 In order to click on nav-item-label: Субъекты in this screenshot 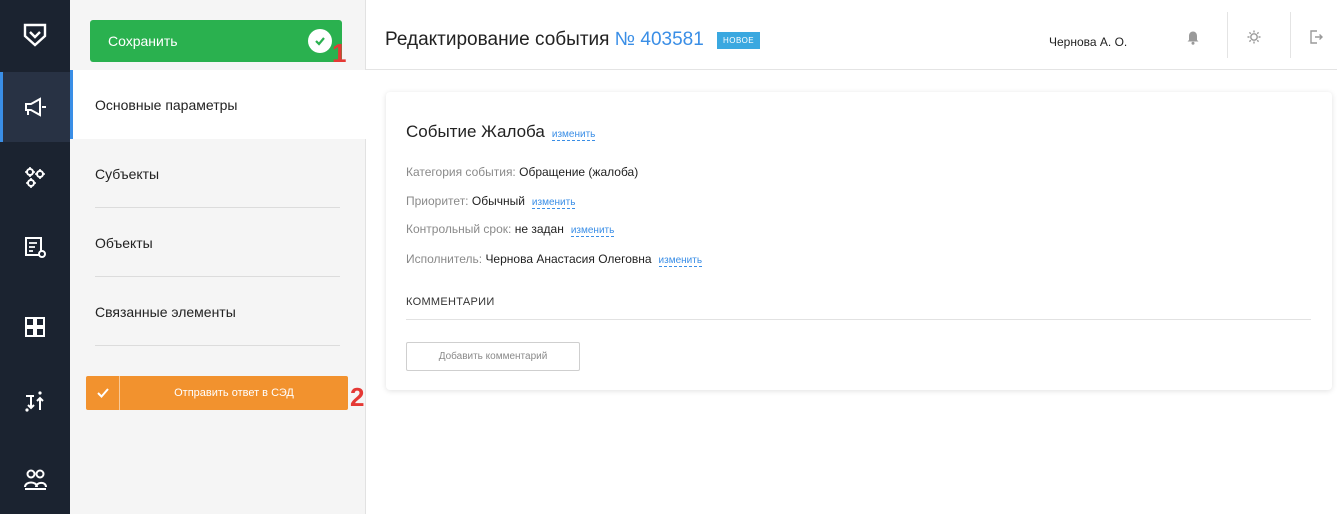, I will do `click(127, 173)`.